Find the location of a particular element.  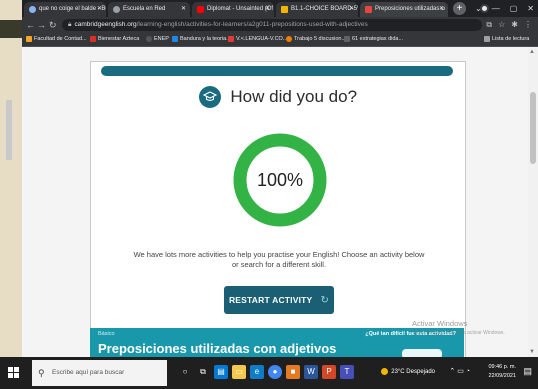

page-scrollbar: ▲ ▼ is located at coordinates (533, 202).